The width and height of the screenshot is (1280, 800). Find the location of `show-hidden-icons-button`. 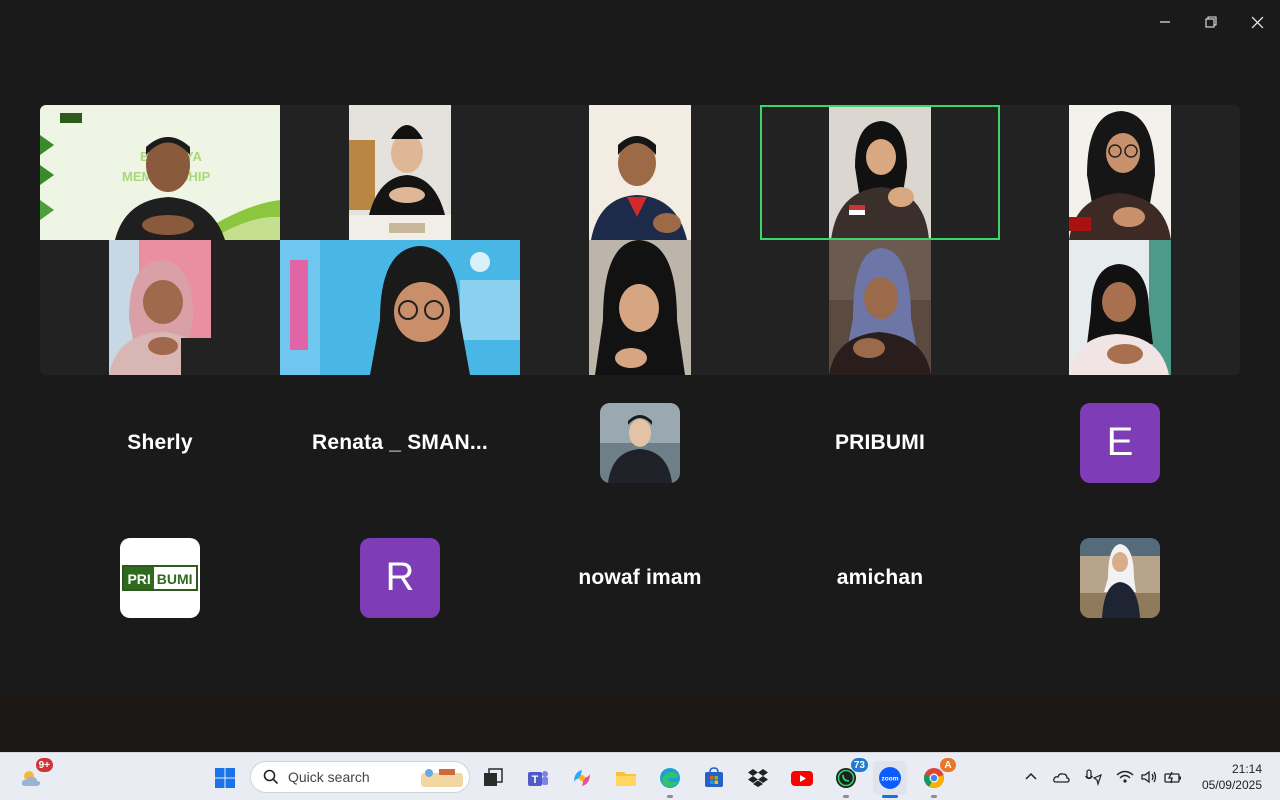

show-hidden-icons-button is located at coordinates (1031, 777).